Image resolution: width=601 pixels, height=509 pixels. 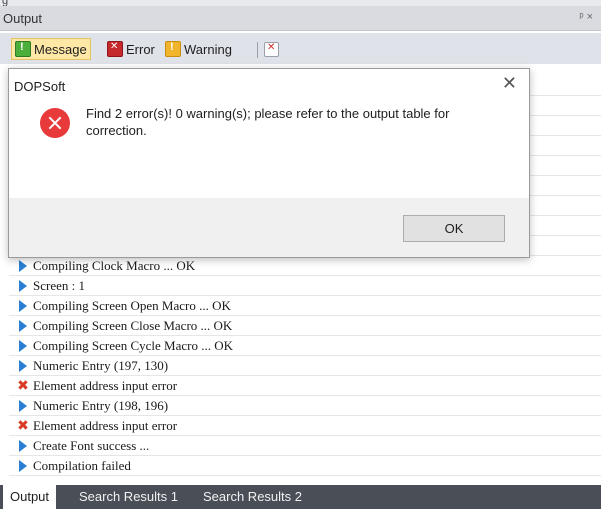 I want to click on list-item: Compiling Clock Macro ... OK, so click(x=305, y=266).